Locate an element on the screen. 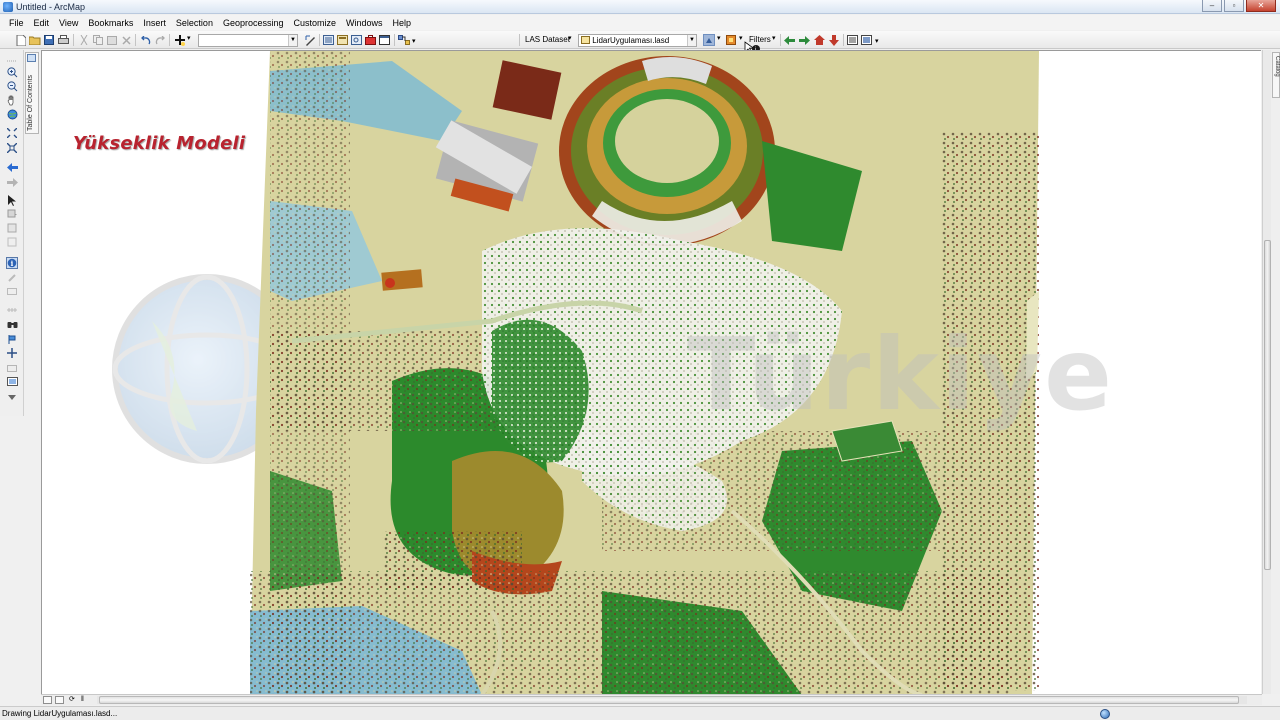 The height and width of the screenshot is (720, 1280). close-button: ✕ is located at coordinates (1261, 6).